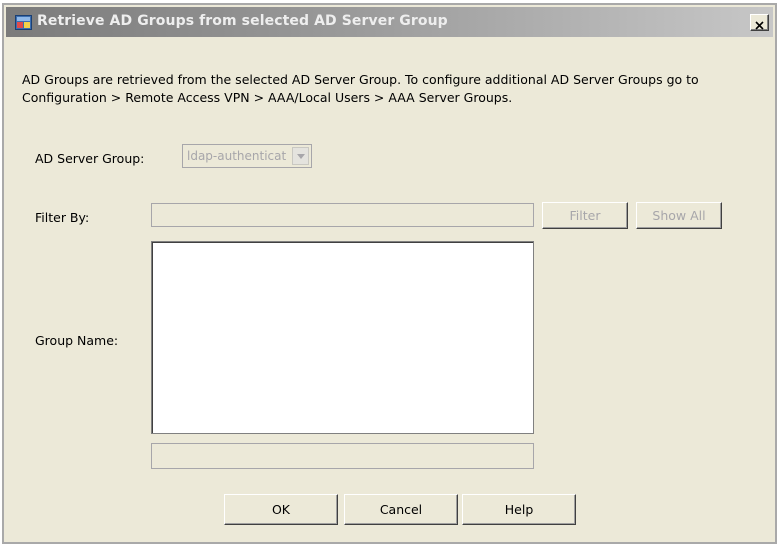 The image size is (783, 548). I want to click on group-name-label: Group Name:, so click(77, 340).